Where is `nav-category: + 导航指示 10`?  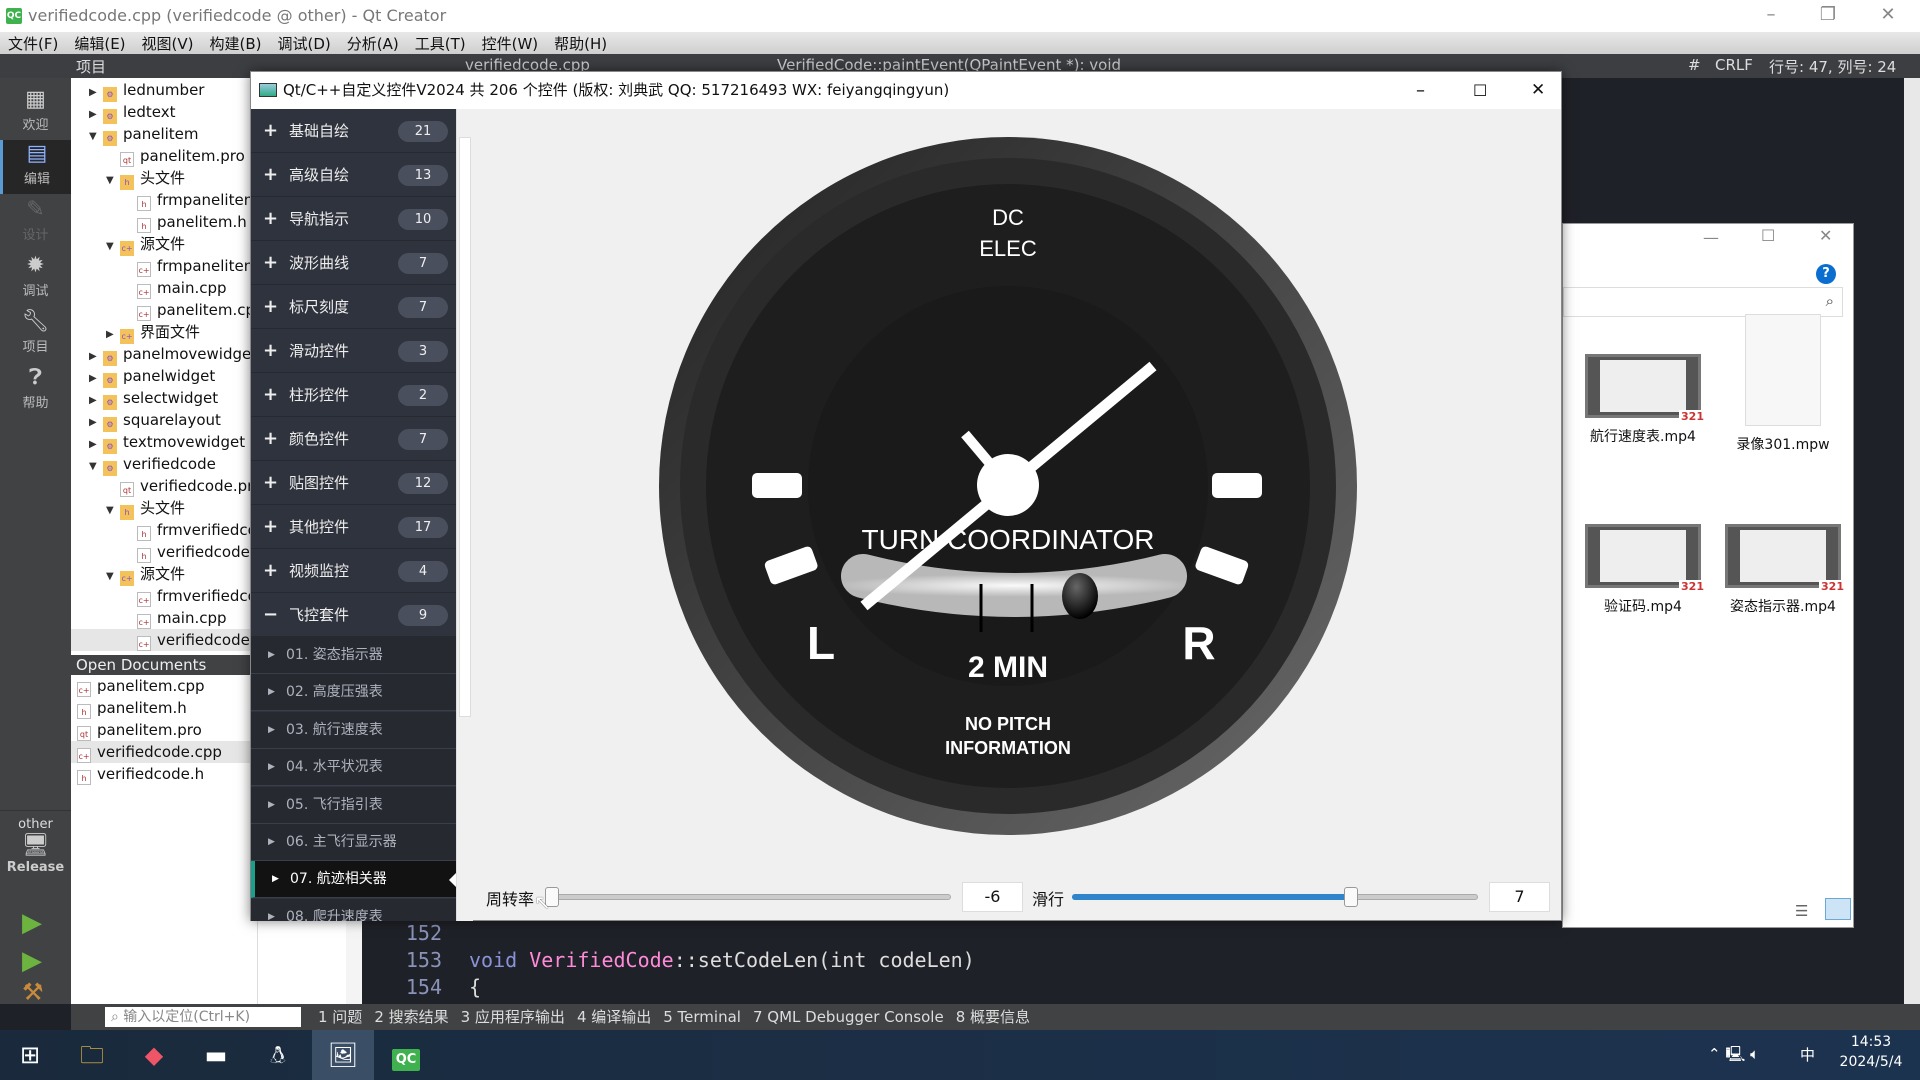
nav-category: + 导航指示 10 is located at coordinates (353, 219).